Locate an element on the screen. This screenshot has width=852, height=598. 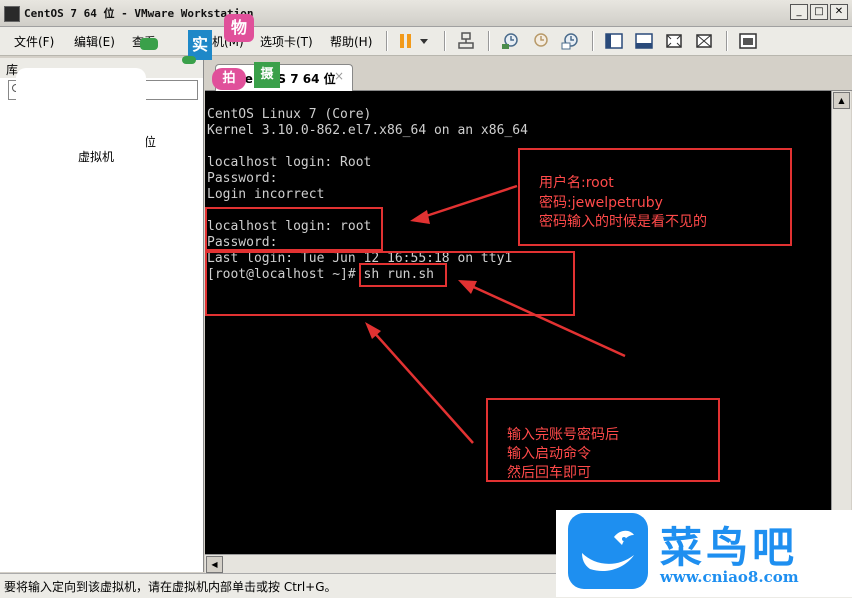
status-text: 要将输入定向到该虚拟机，请在虚拟机内部单击或按 Ctrl+G。 is located at coordinates (170, 587).